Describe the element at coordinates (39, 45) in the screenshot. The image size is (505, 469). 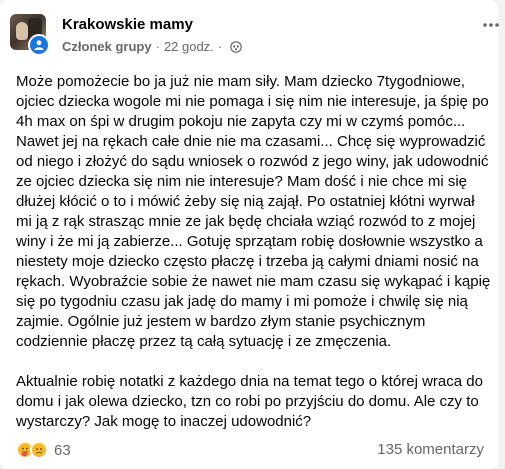
I see `user-avatar-icon` at that location.